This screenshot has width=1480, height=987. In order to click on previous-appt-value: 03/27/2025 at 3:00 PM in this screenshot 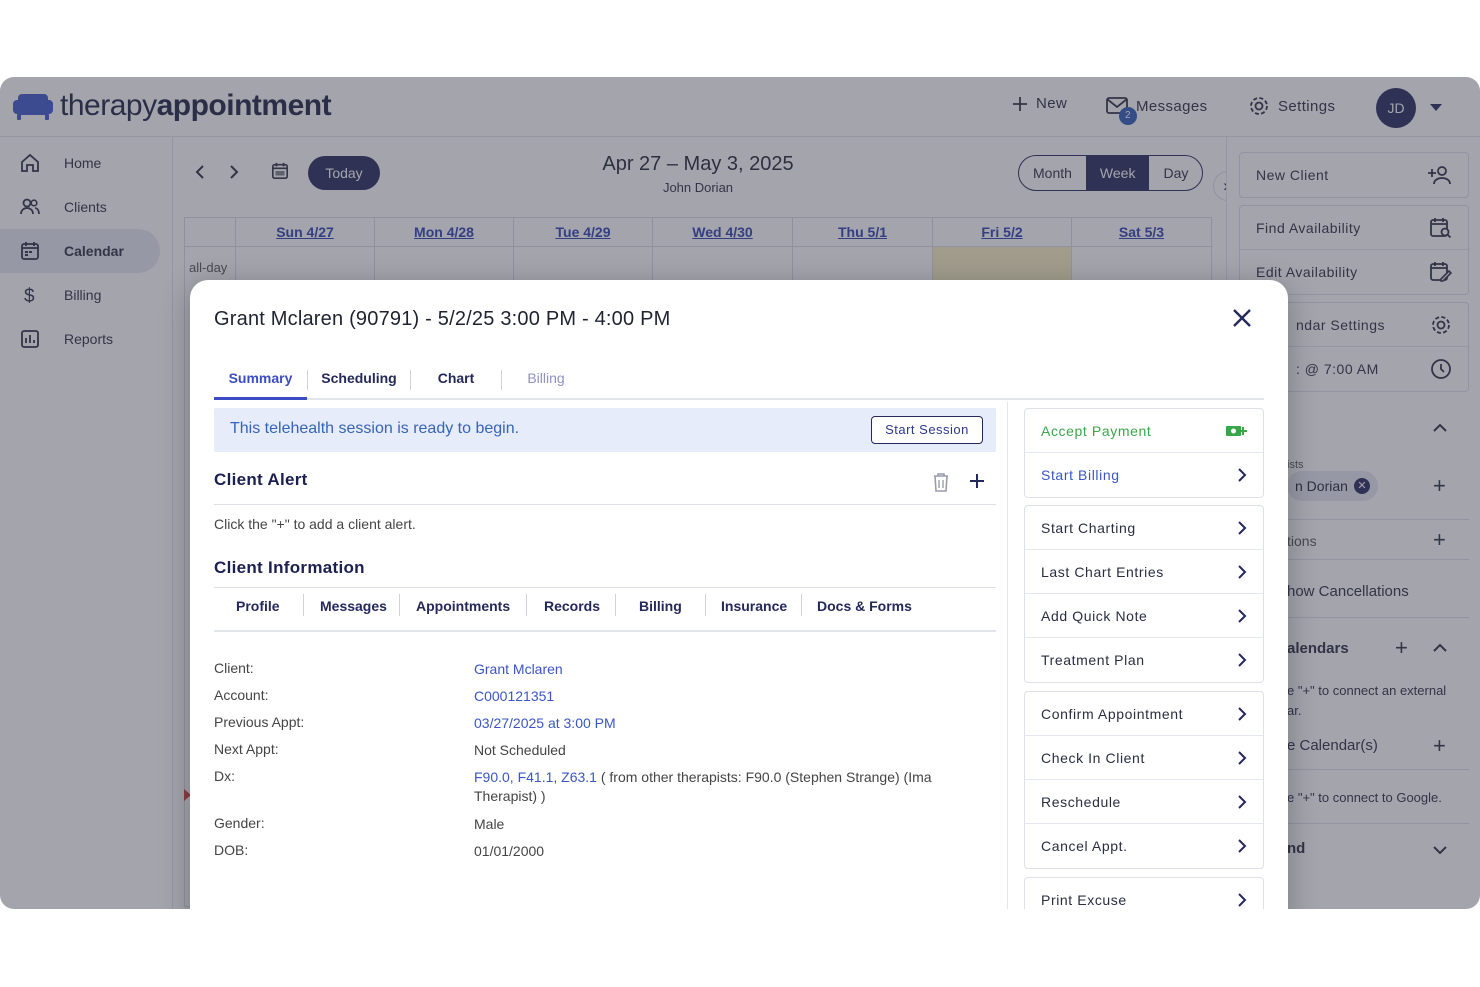, I will do `click(724, 723)`.